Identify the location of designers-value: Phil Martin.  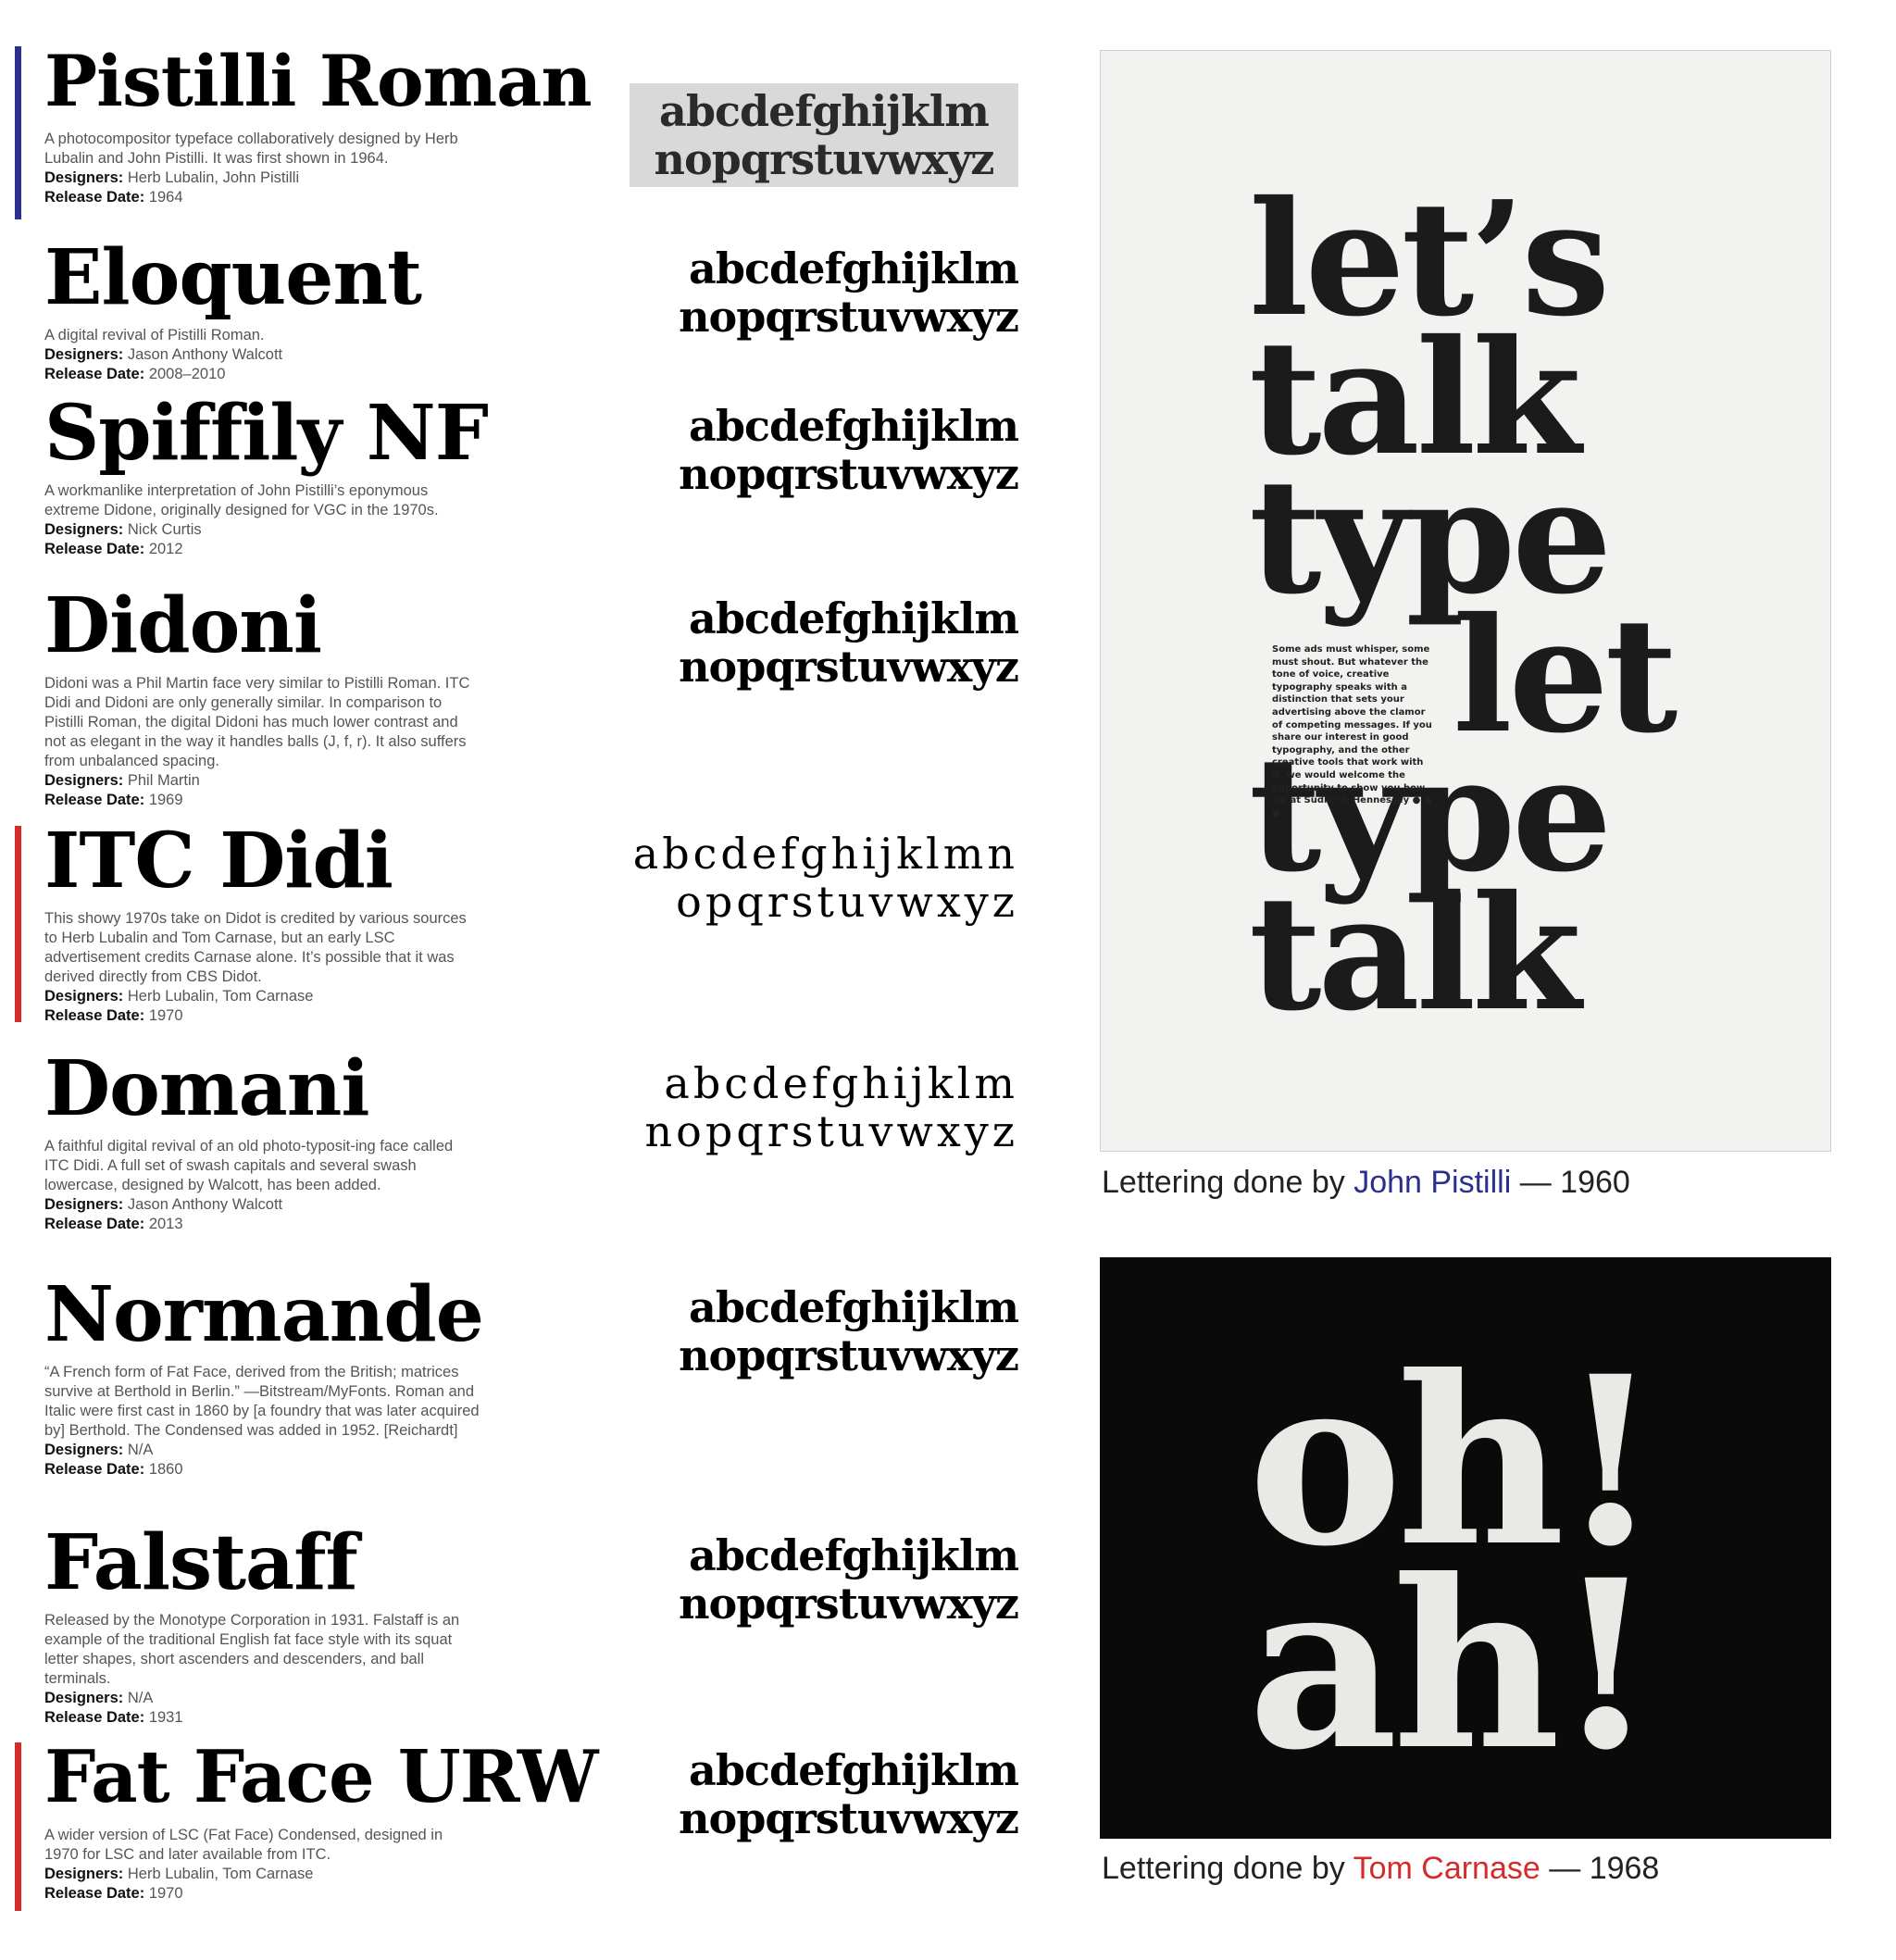
(163, 780).